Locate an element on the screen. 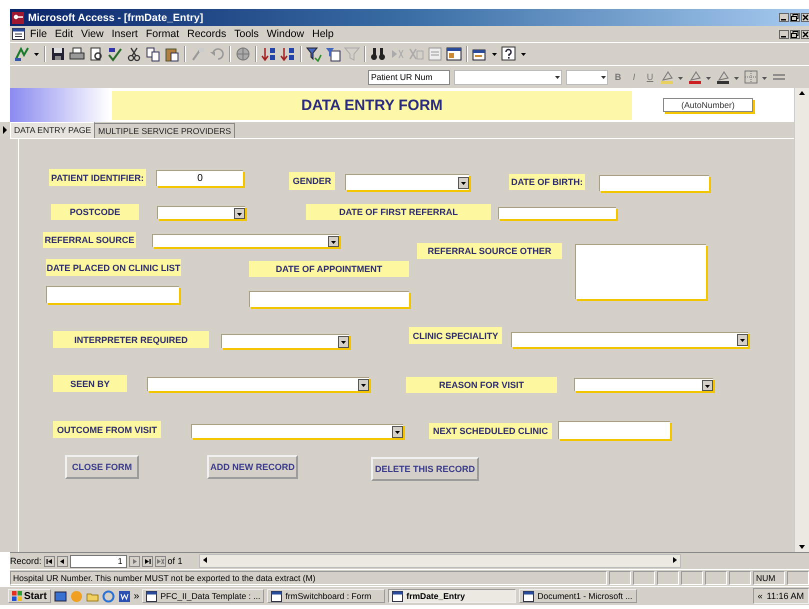 The width and height of the screenshot is (809, 609). last-record-icon is located at coordinates (147, 561).